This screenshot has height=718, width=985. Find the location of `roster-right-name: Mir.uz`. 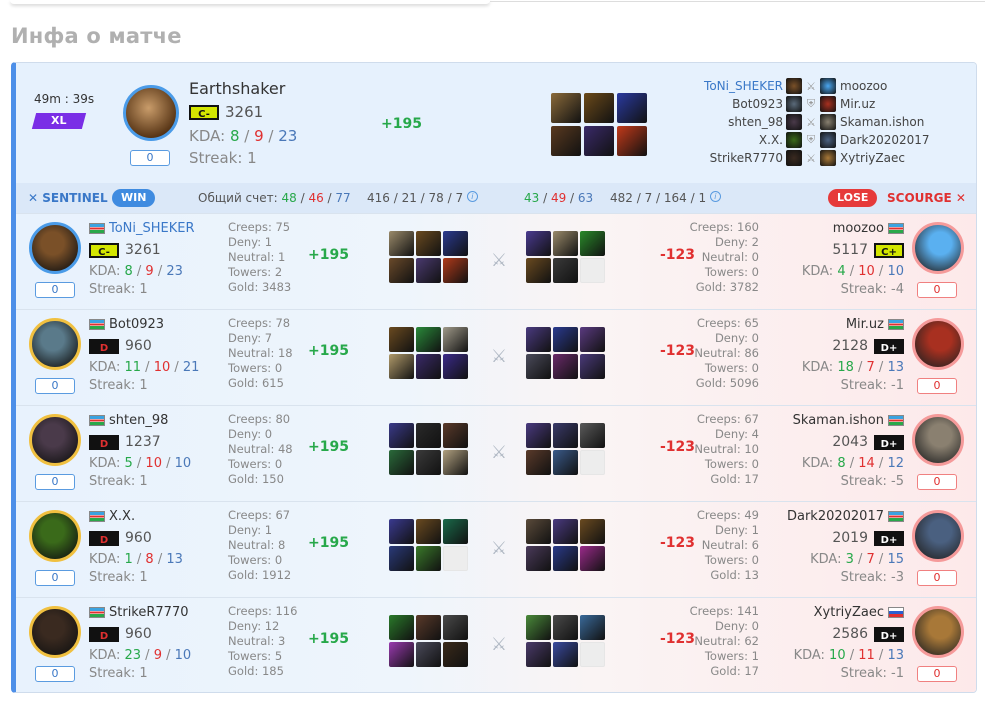

roster-right-name: Mir.uz is located at coordinates (855, 104).